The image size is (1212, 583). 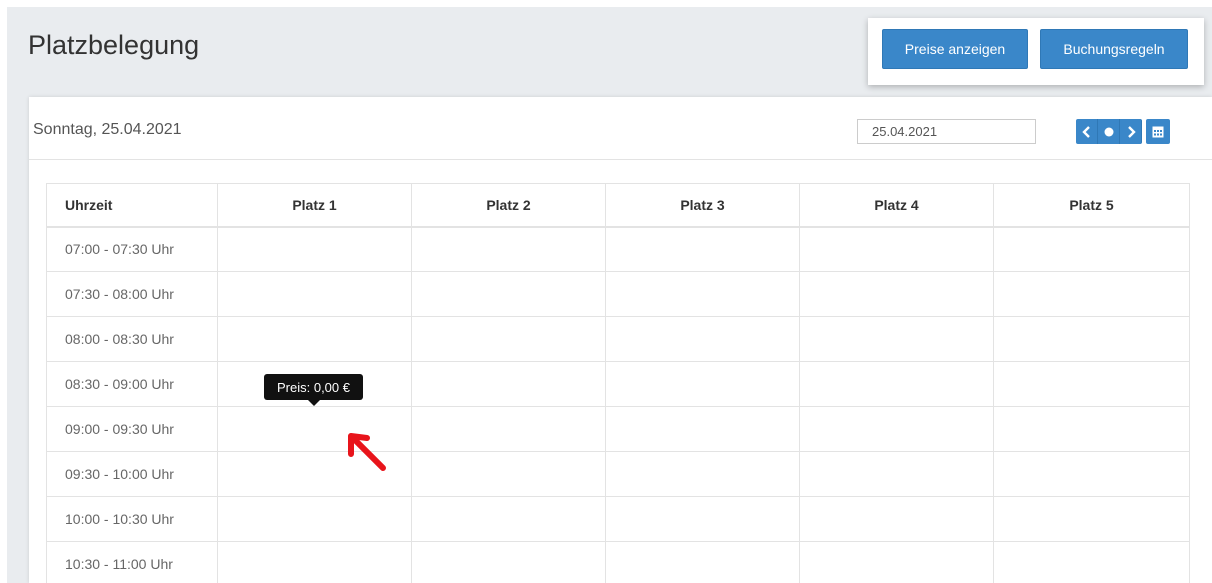 What do you see at coordinates (314, 205) in the screenshot?
I see `column-header-court-1: Platz 1` at bounding box center [314, 205].